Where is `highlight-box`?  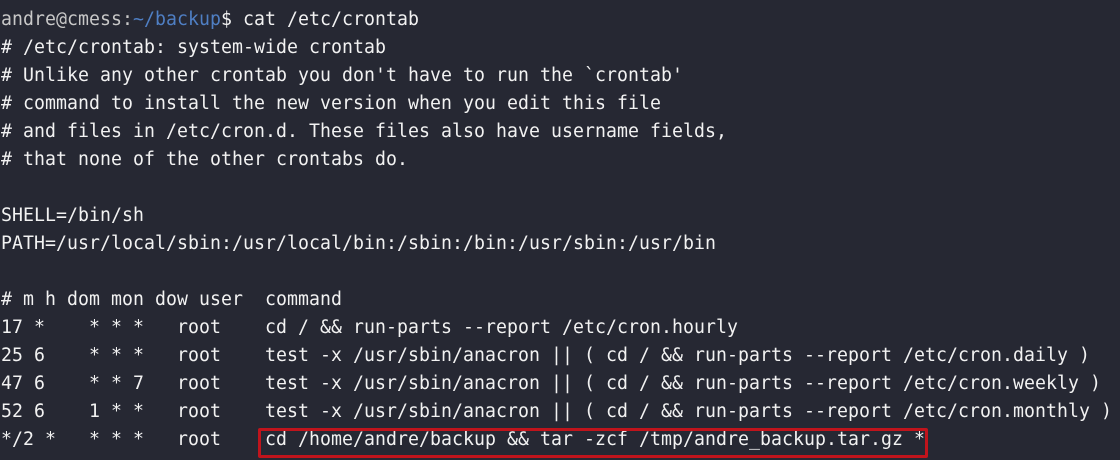 highlight-box is located at coordinates (593, 443).